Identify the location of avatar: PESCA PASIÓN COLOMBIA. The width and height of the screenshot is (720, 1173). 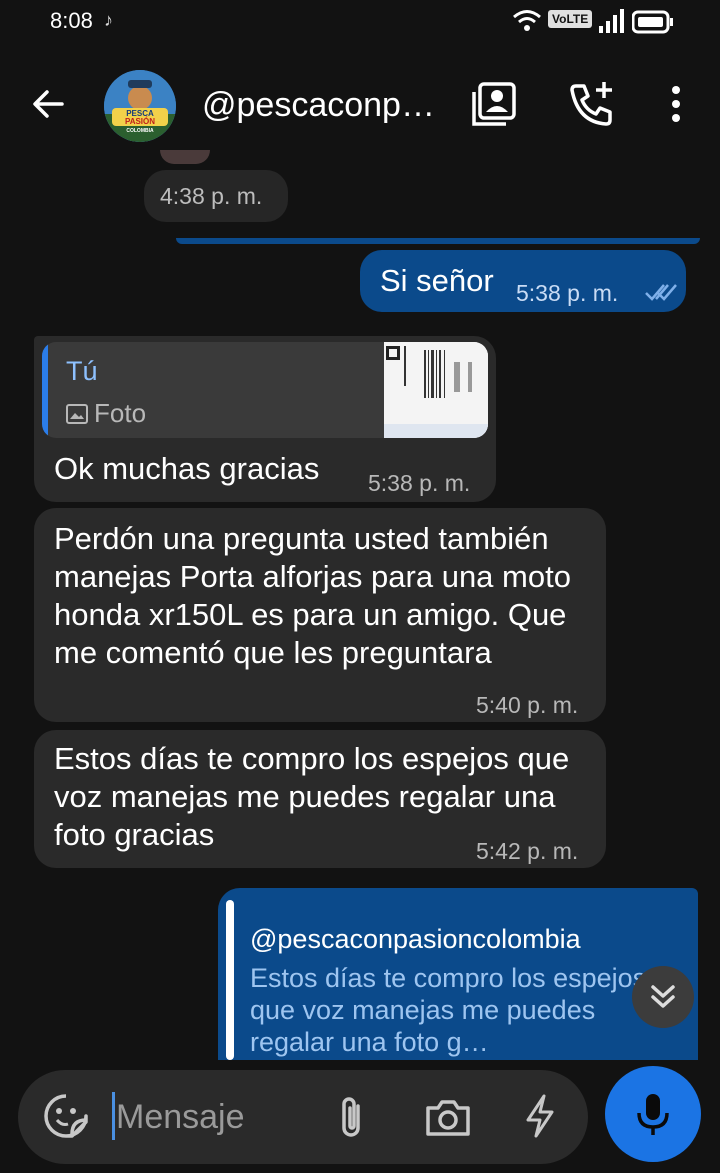
(140, 106).